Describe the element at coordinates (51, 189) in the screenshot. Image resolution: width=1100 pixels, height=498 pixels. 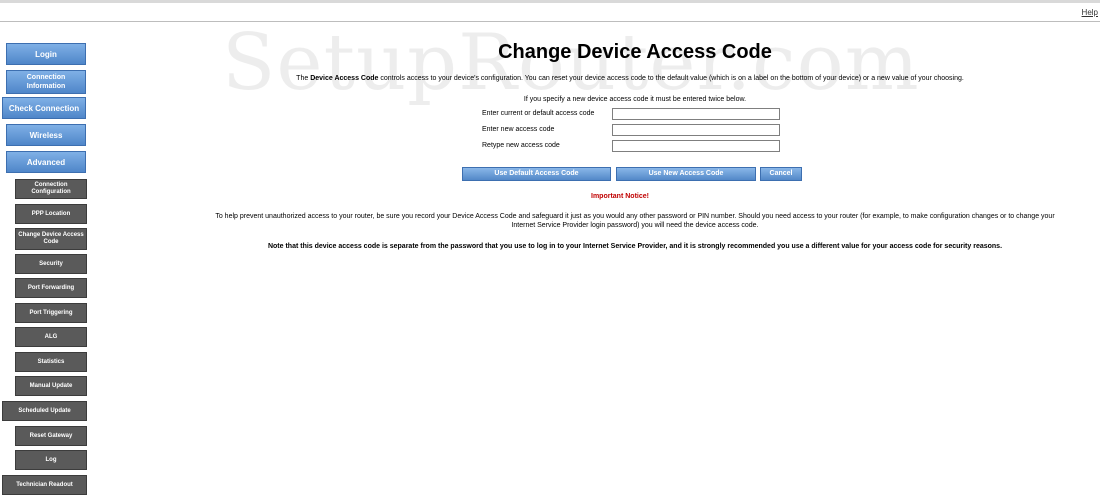
I see `subnav-connection-configuration: Connection Configuration` at that location.